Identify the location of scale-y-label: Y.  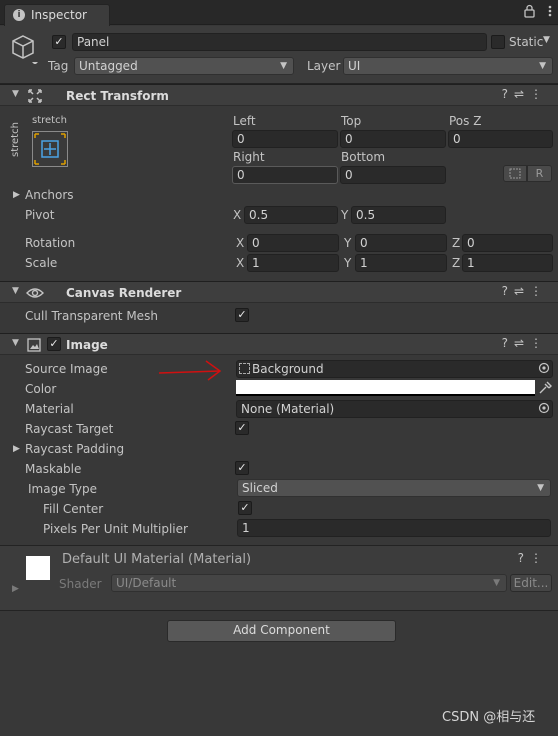
(348, 263).